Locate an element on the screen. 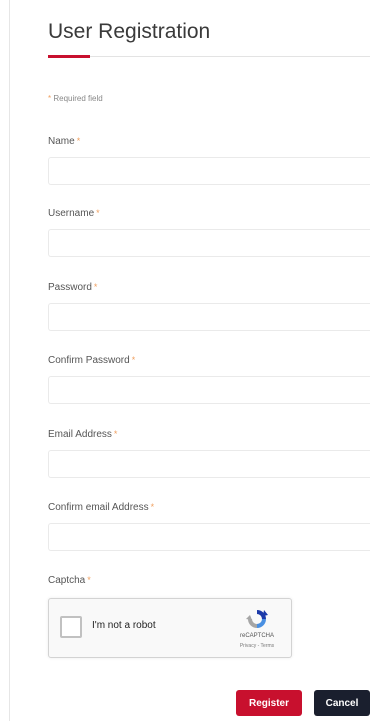 This screenshot has width=370, height=721. confirm-password-label-text: Confirm Password is located at coordinates (89, 360).